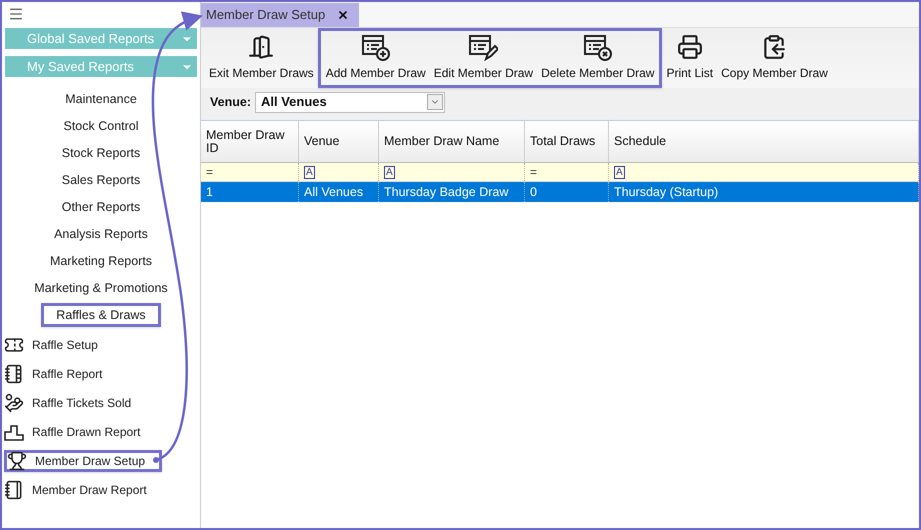 The width and height of the screenshot is (921, 530). What do you see at coordinates (689, 47) in the screenshot?
I see `printer-icon` at bounding box center [689, 47].